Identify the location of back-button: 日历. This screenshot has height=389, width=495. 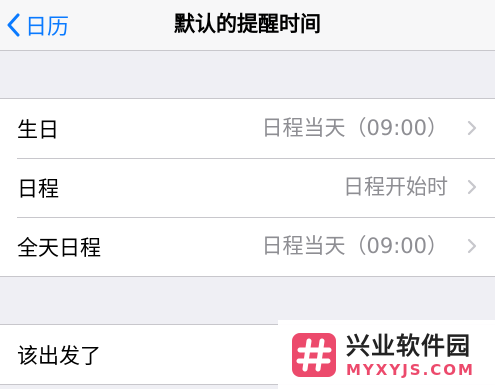
(37, 25).